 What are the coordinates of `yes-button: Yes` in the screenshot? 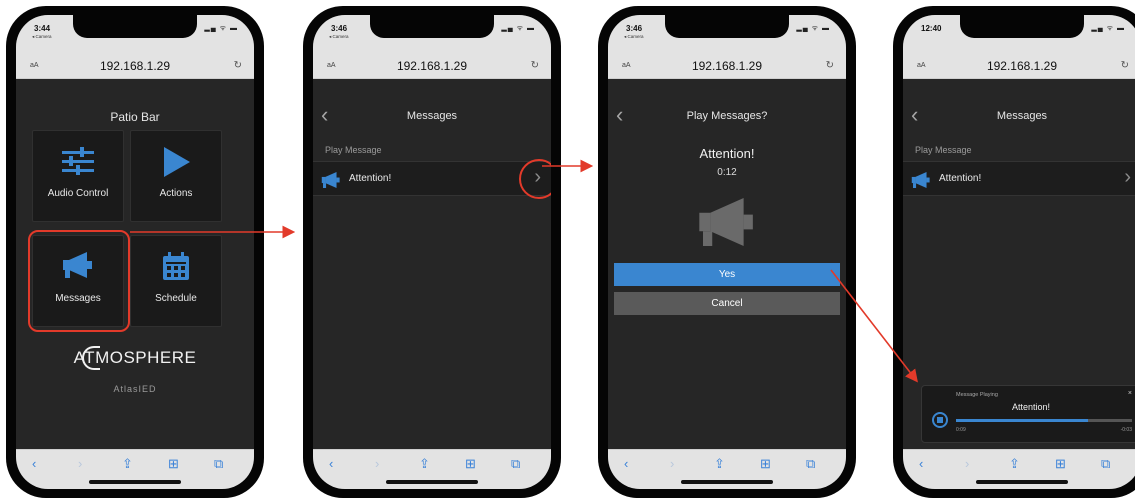 It's located at (727, 274).